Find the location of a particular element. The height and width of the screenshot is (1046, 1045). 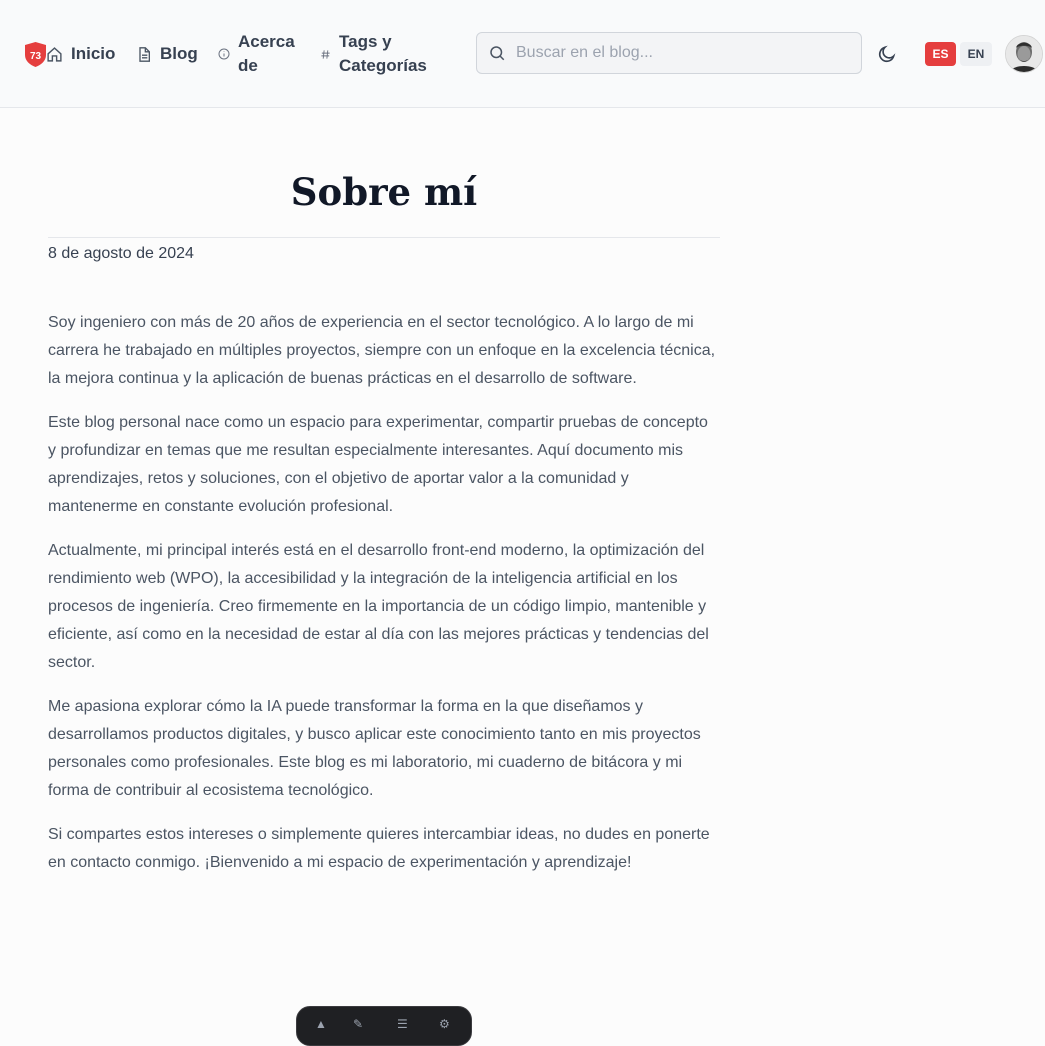

theme-toggle-button is located at coordinates (887, 54).